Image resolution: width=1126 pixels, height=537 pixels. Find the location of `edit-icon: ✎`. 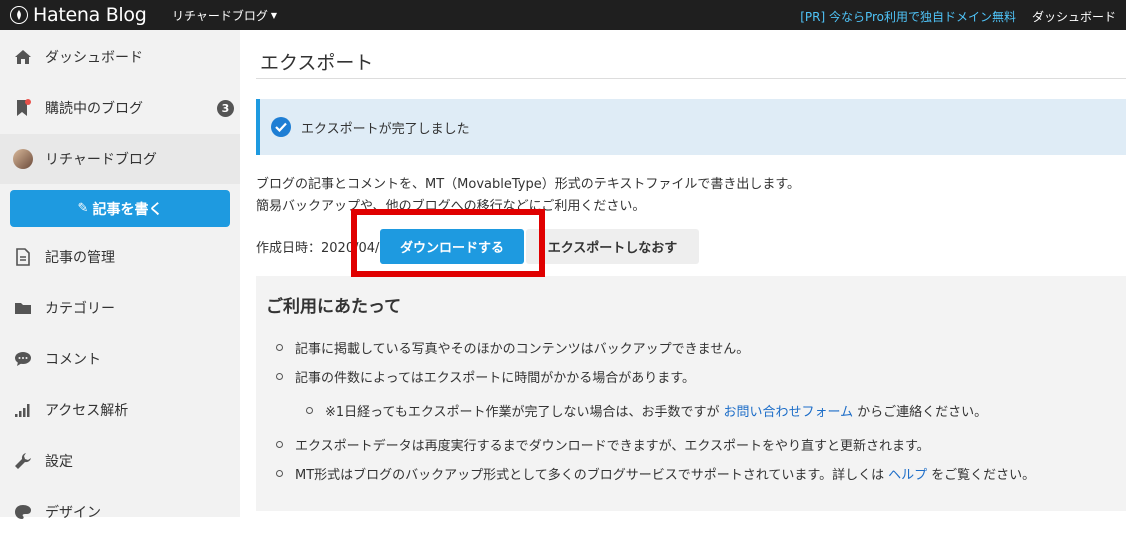

edit-icon: ✎ is located at coordinates (83, 208).